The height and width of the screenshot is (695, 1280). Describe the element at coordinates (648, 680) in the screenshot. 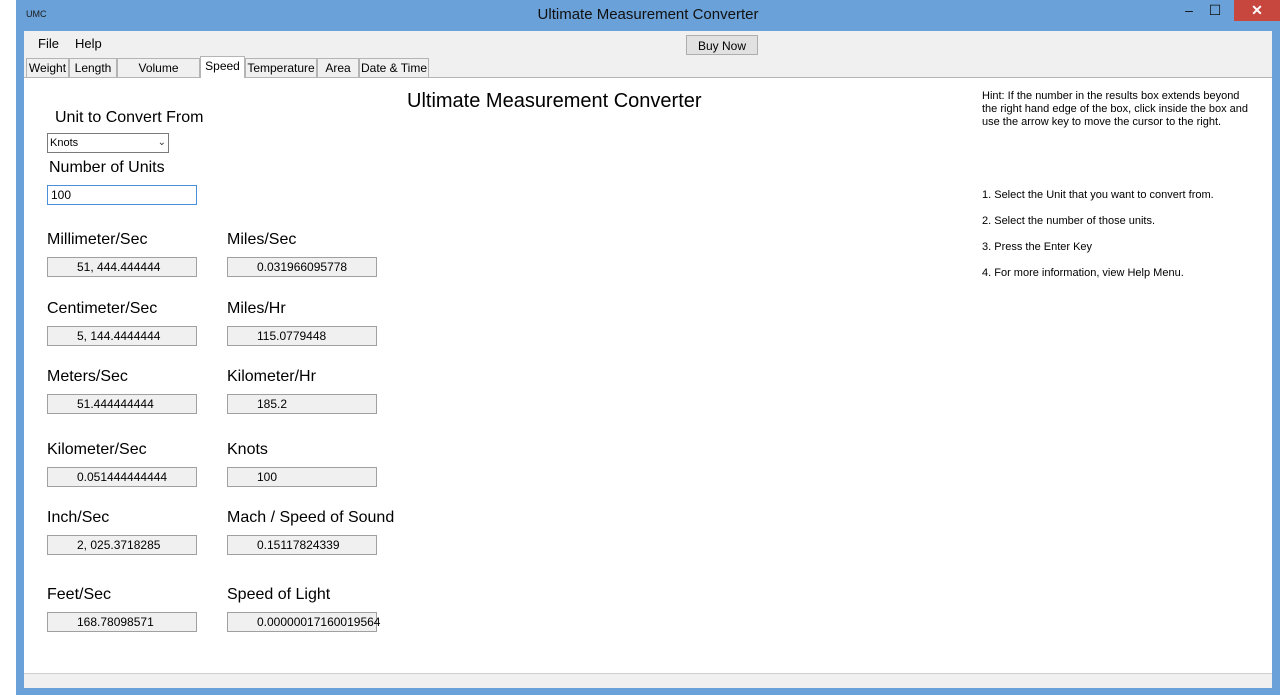

I see `status-bar` at that location.